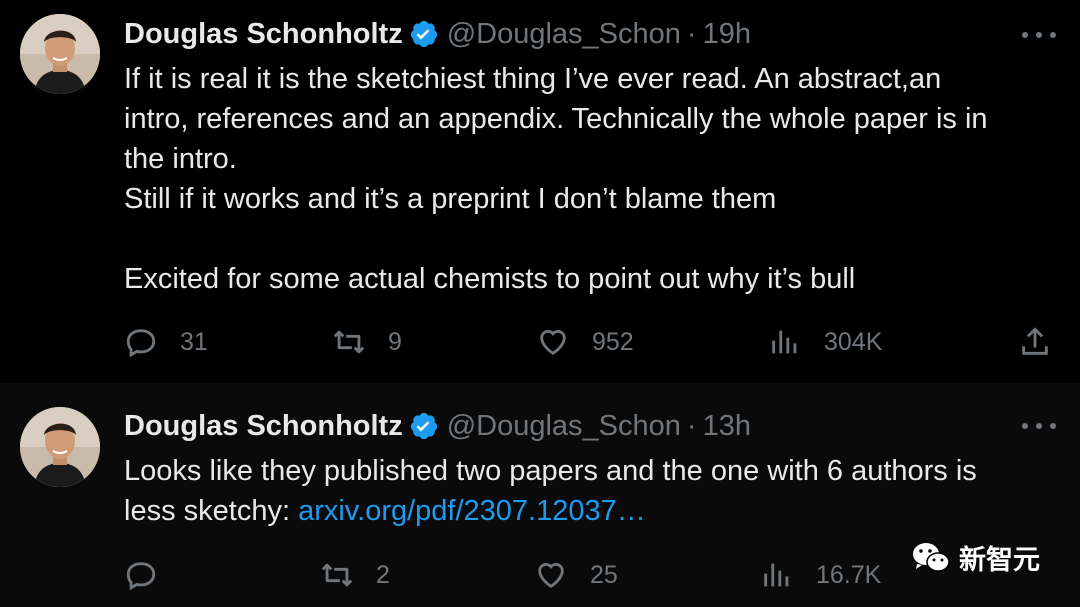 This screenshot has height=607, width=1080. I want to click on watermark-text: 新智元, so click(999, 560).